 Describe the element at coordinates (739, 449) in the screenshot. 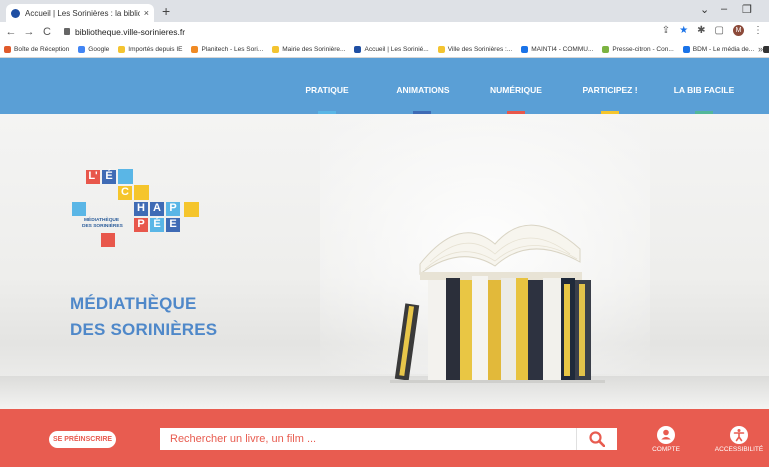

I see `accessibilite-label: ACCESSIBILITÉ` at that location.